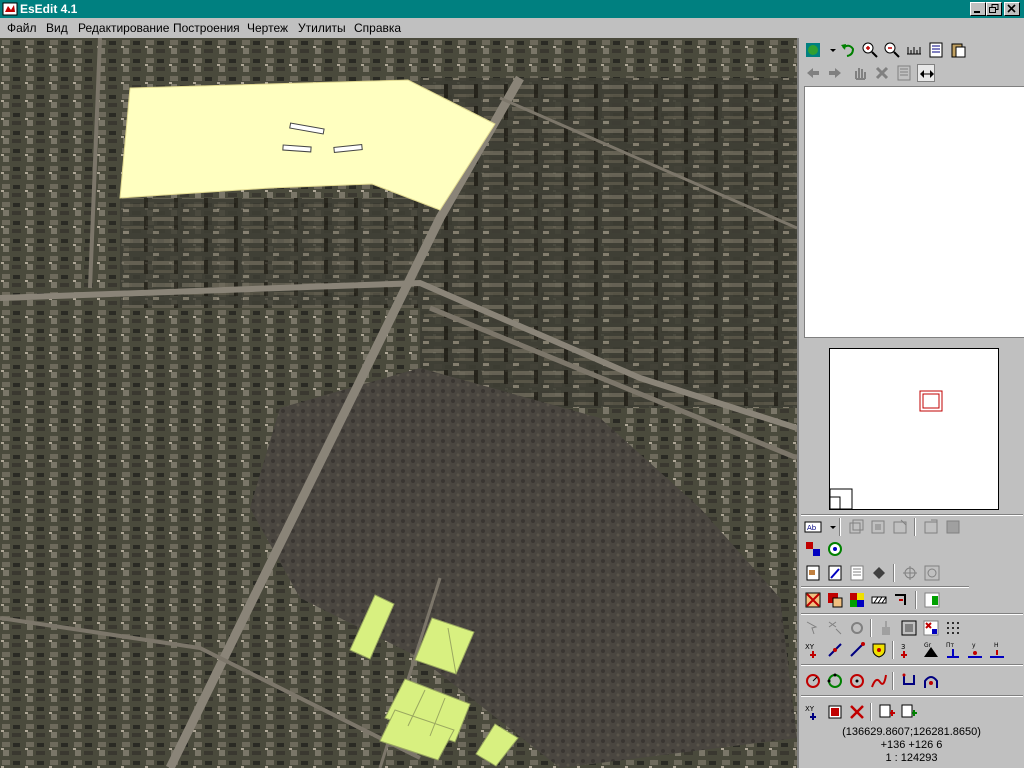 The height and width of the screenshot is (768, 1024). I want to click on object-info-pane, so click(914, 212).